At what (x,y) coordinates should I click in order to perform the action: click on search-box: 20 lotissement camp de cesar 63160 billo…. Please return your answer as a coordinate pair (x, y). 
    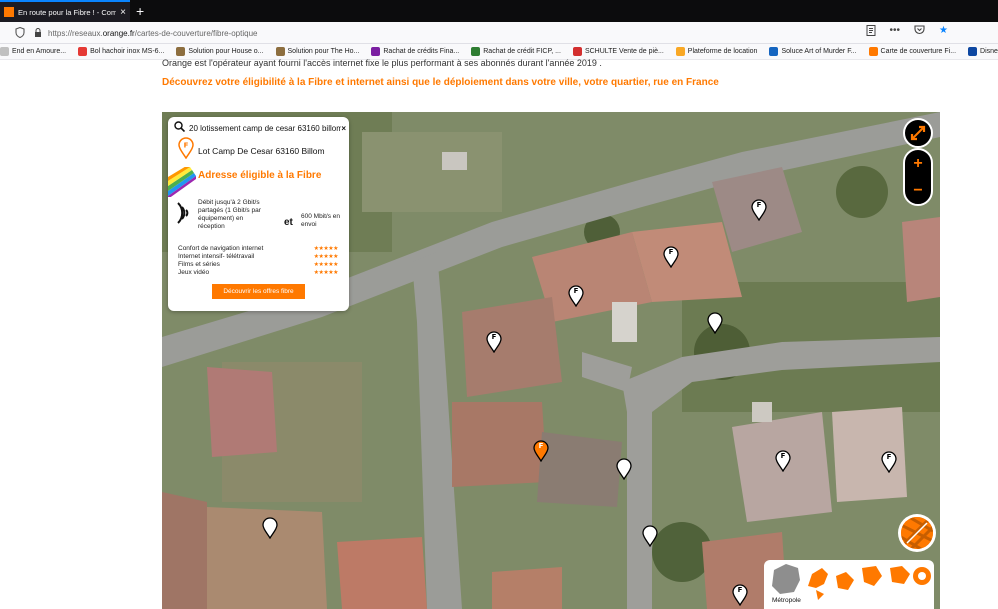
    Looking at the image, I should click on (260, 128).